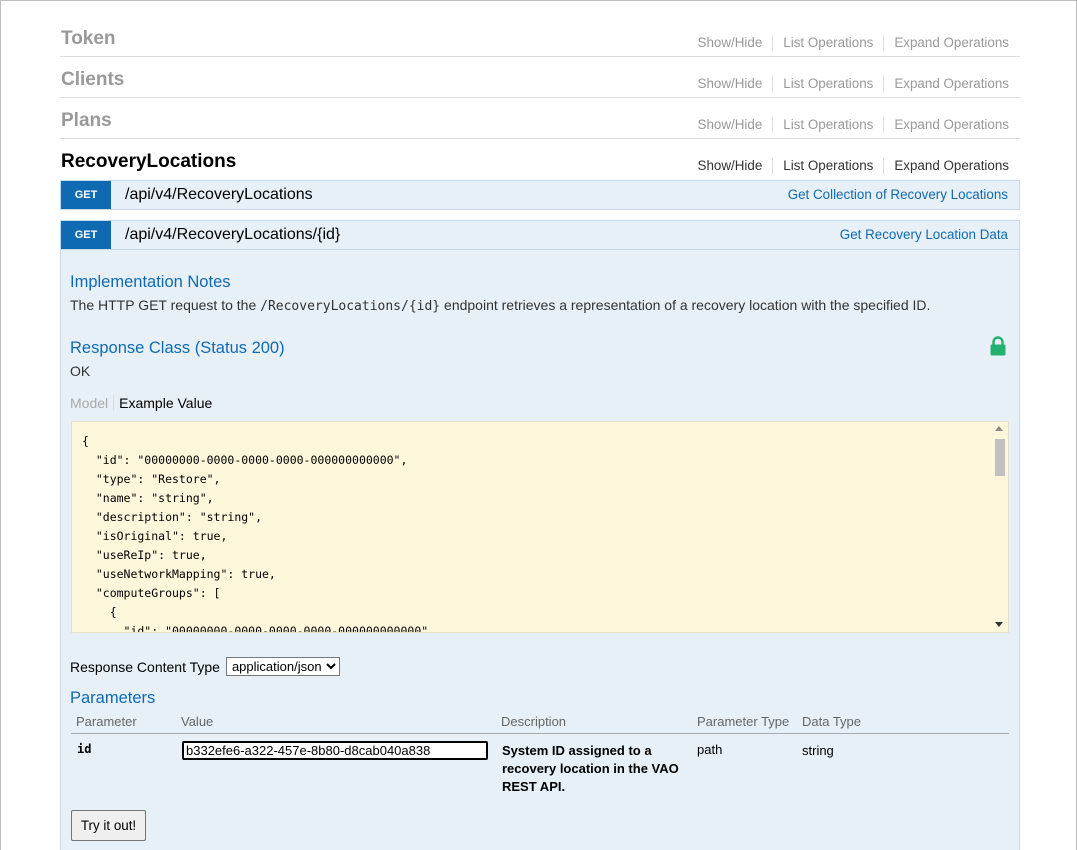 This screenshot has height=850, width=1077. I want to click on operation-summary: Get Collection of Recovery Locations, so click(898, 194).